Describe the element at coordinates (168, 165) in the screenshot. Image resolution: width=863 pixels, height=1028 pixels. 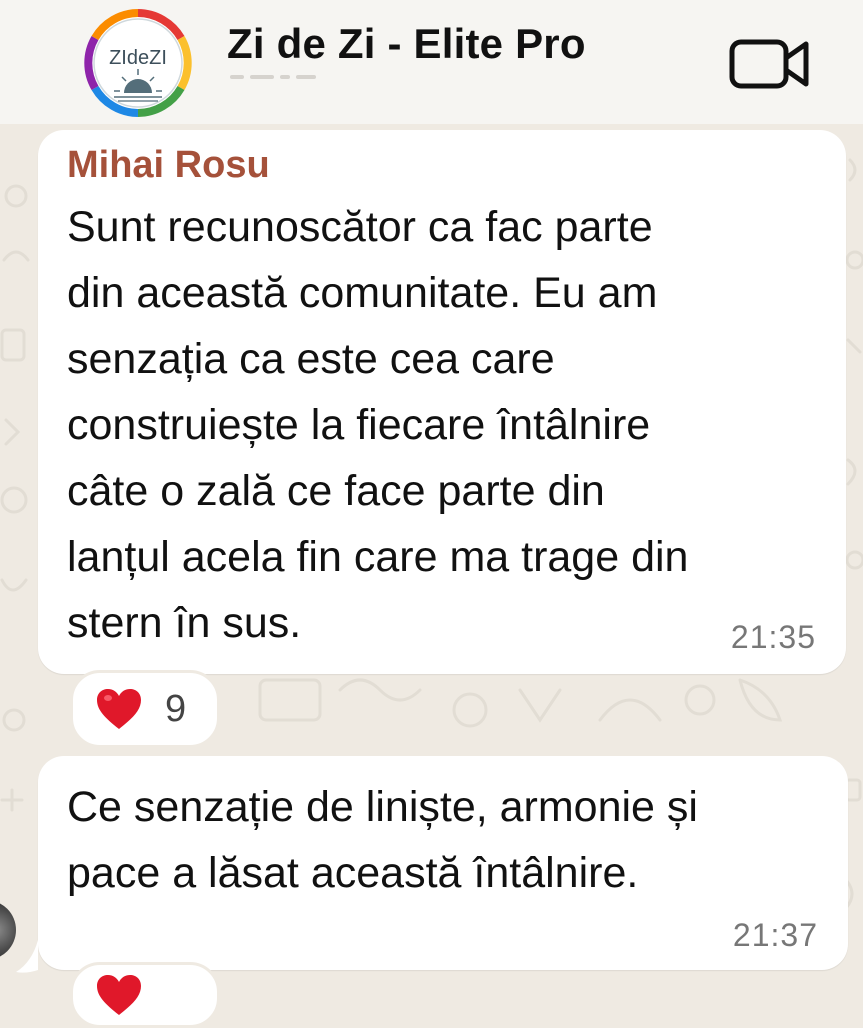
I see `sender-name: Mihai Rosu` at that location.